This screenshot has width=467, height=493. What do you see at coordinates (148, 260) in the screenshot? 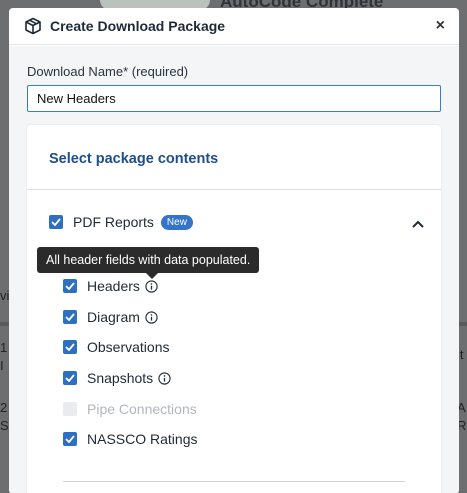
I see `headers-tooltip: All header fields with data populated.` at bounding box center [148, 260].